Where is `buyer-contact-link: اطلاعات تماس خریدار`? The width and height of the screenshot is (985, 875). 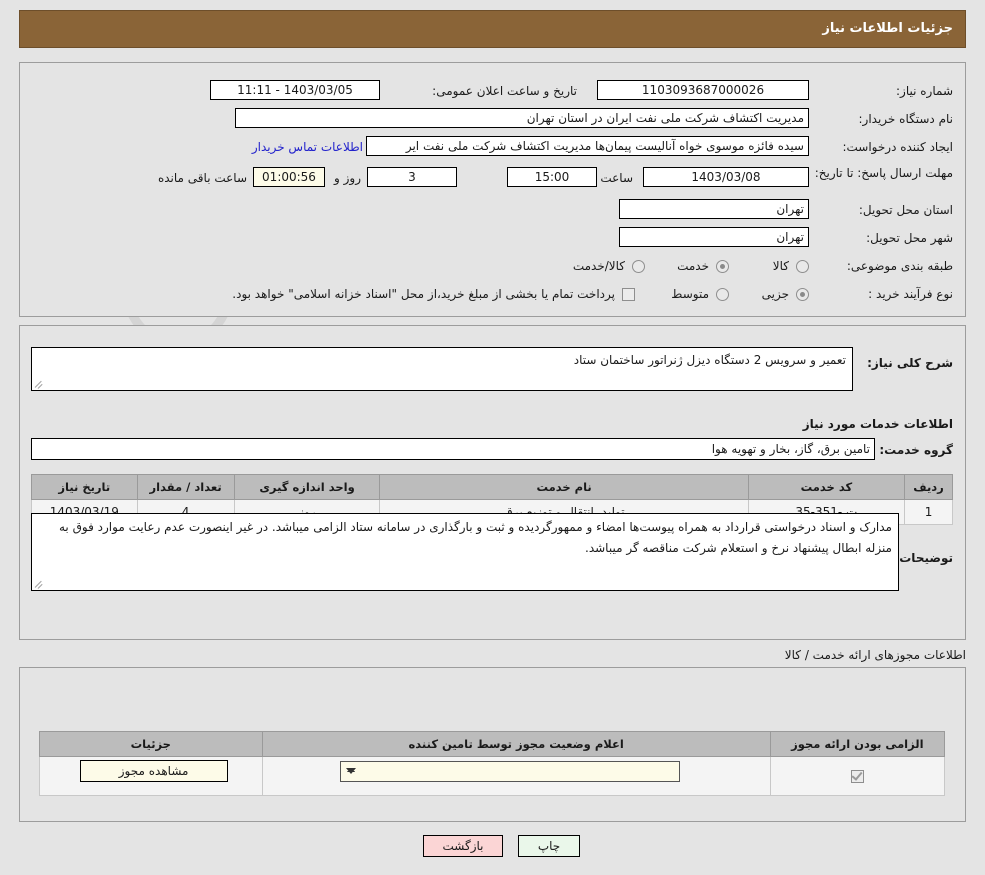
buyer-contact-link: اطلاعات تماس خریدار is located at coordinates (307, 147).